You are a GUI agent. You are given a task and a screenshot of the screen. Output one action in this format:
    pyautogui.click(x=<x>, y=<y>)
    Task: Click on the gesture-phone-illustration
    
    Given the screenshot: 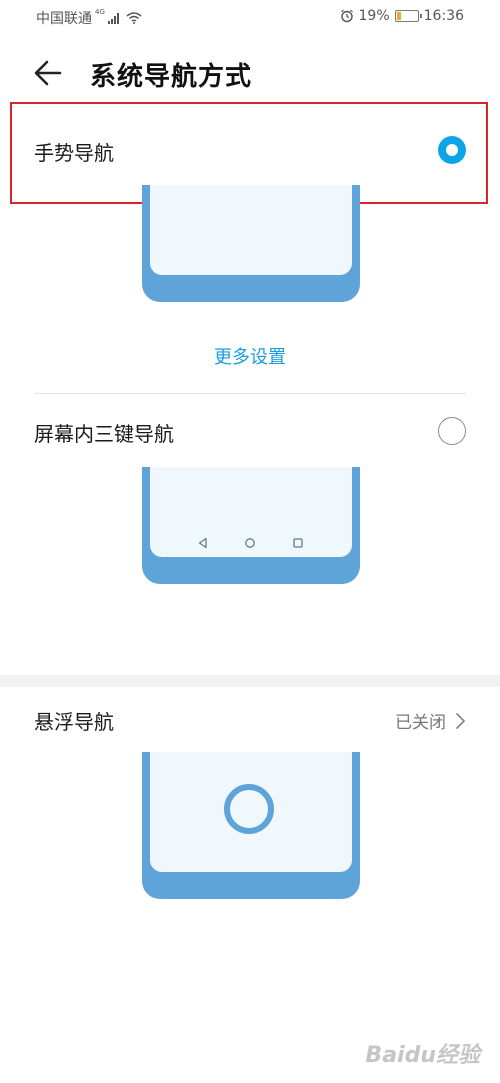 What is the action you would take?
    pyautogui.click(x=251, y=244)
    